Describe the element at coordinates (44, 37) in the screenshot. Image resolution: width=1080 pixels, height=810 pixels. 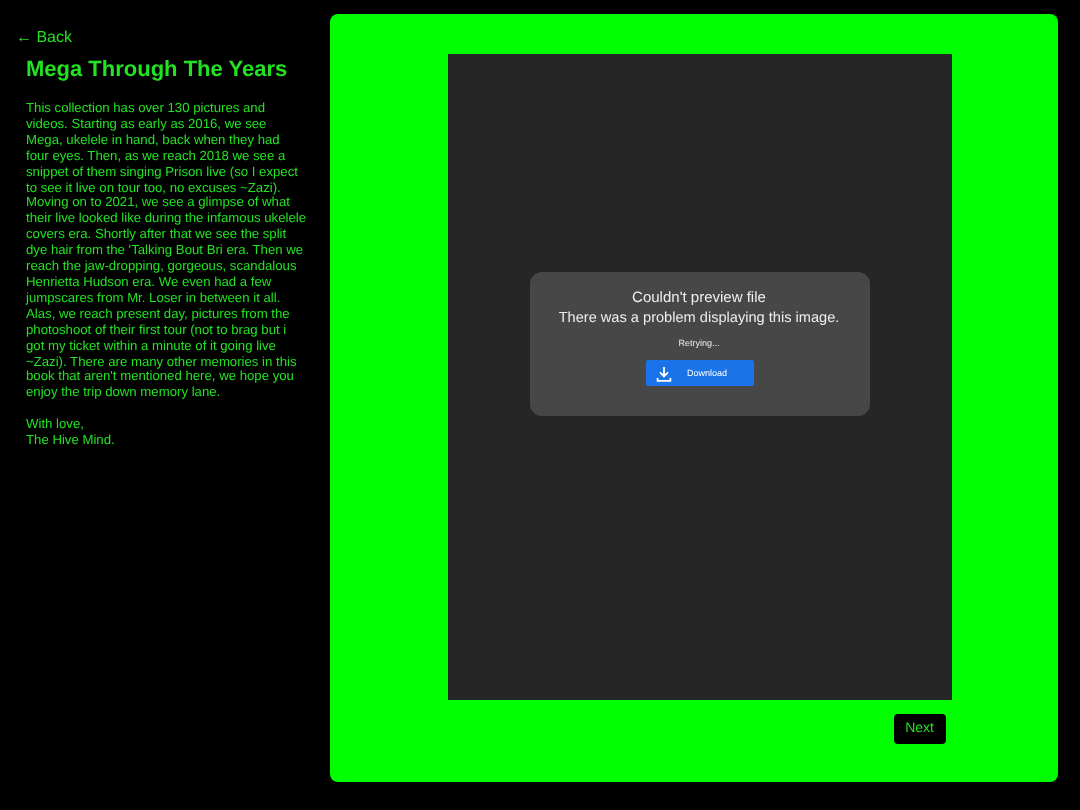
I see `back-link: ← Back` at that location.